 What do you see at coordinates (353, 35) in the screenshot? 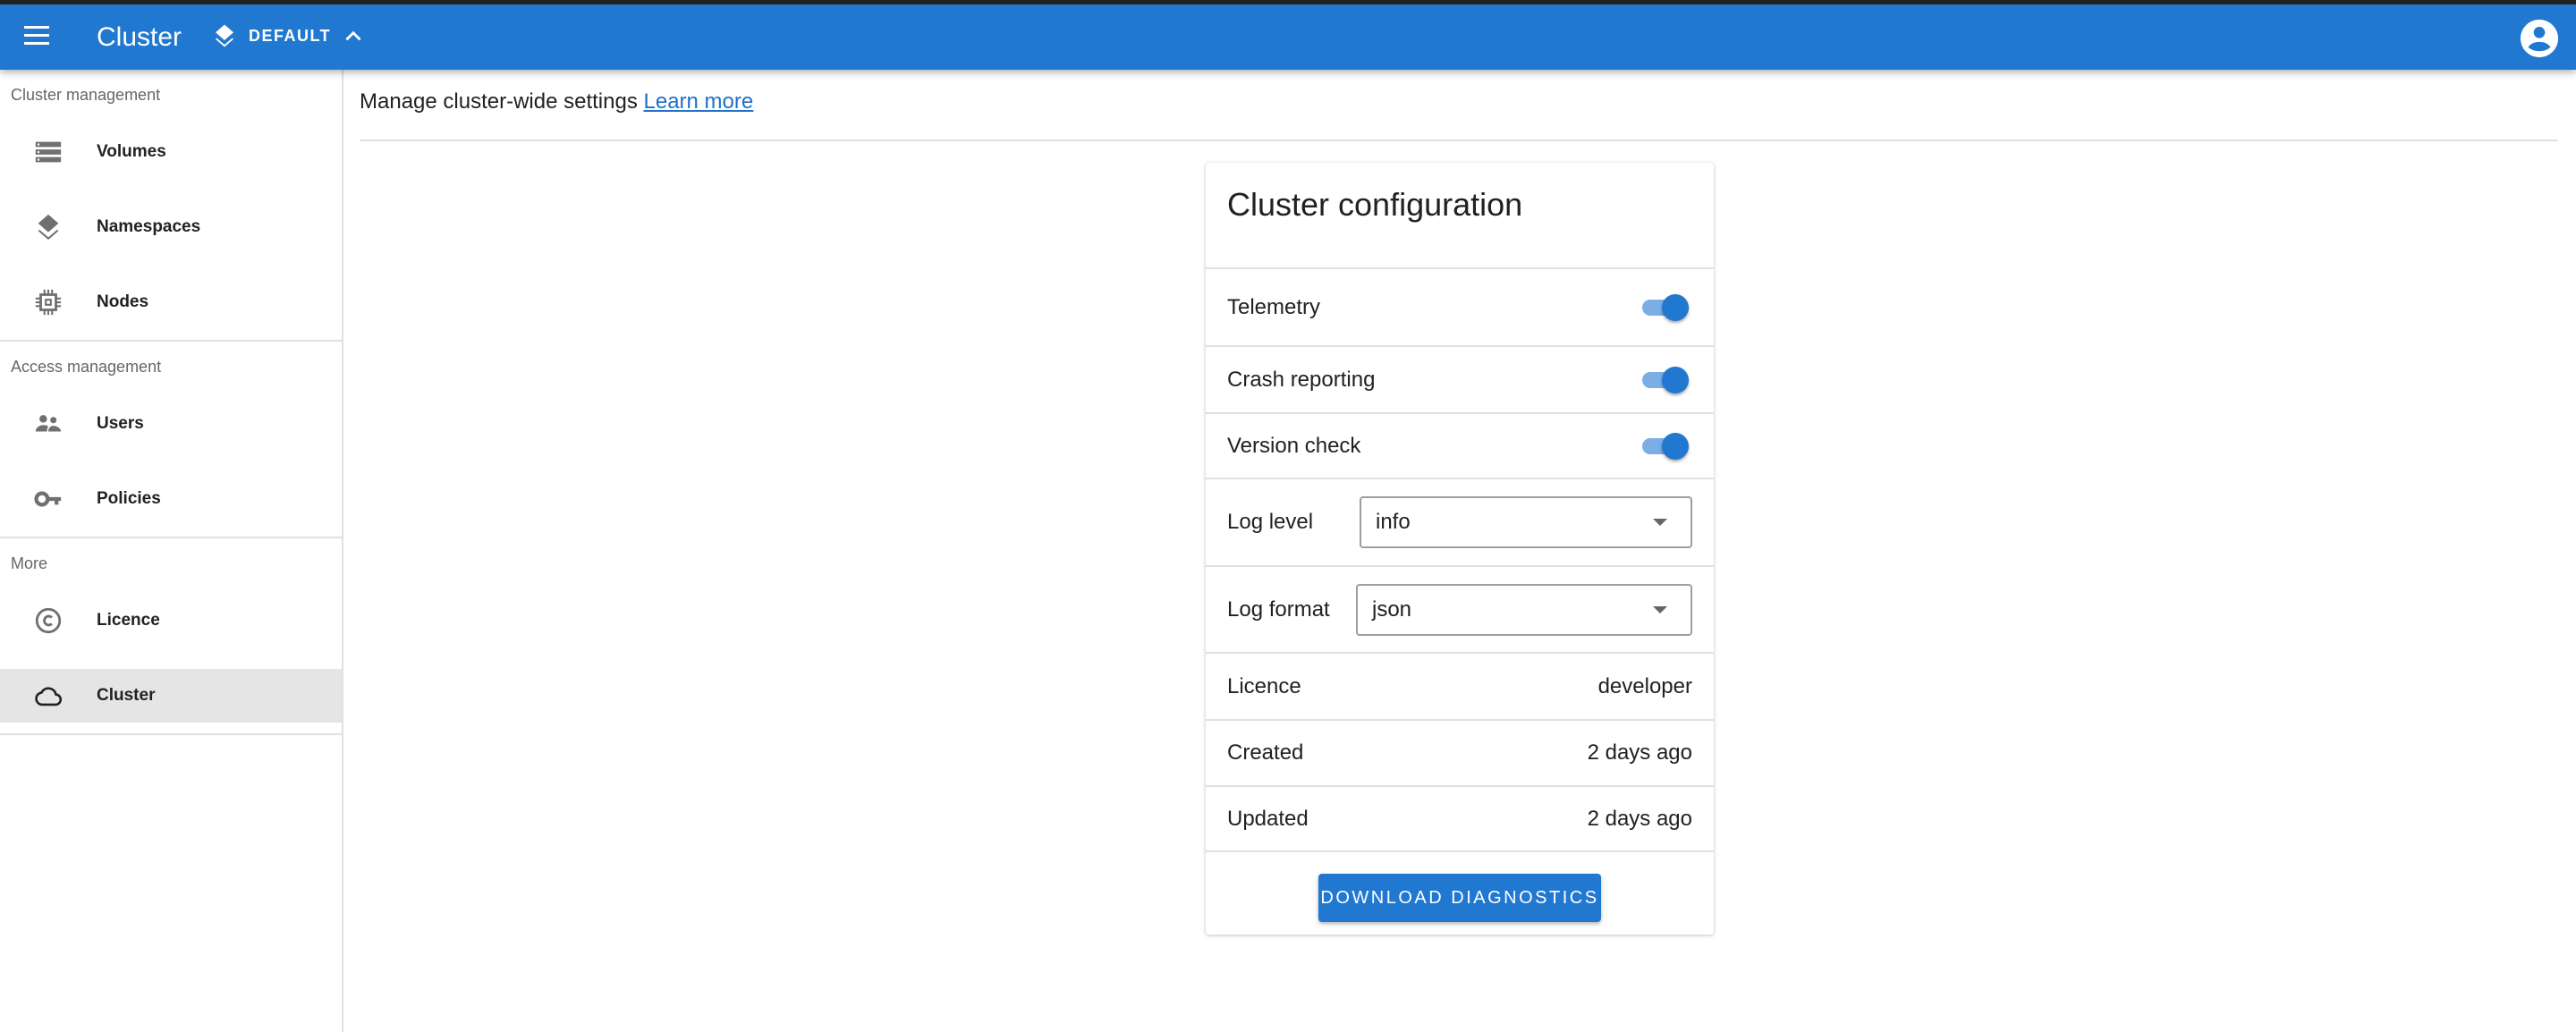
I see `chevron-up-icon` at bounding box center [353, 35].